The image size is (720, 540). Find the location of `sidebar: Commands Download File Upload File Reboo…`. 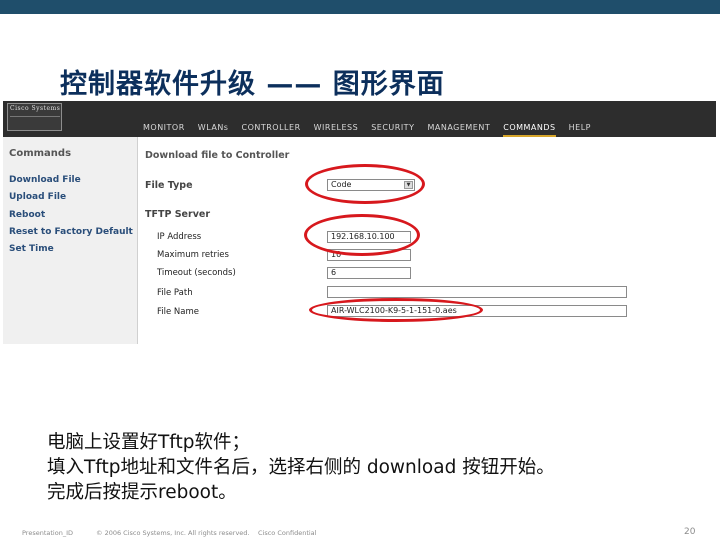

sidebar: Commands Download File Upload File Reboo… is located at coordinates (70, 240).